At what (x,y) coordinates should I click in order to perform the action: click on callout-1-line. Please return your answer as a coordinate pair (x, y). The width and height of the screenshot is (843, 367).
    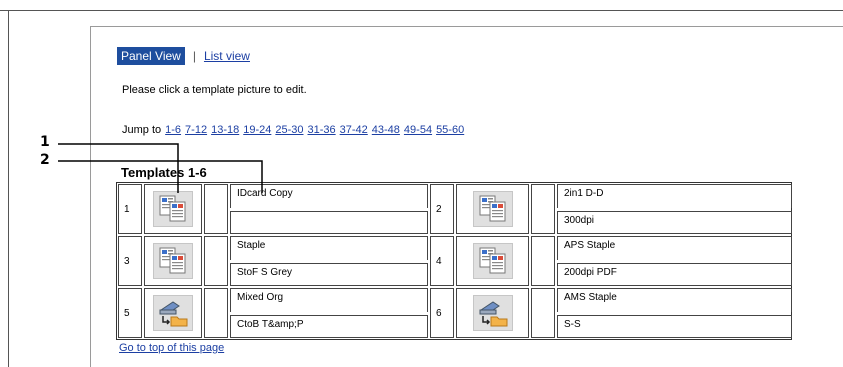
    Looking at the image, I should click on (118, 168).